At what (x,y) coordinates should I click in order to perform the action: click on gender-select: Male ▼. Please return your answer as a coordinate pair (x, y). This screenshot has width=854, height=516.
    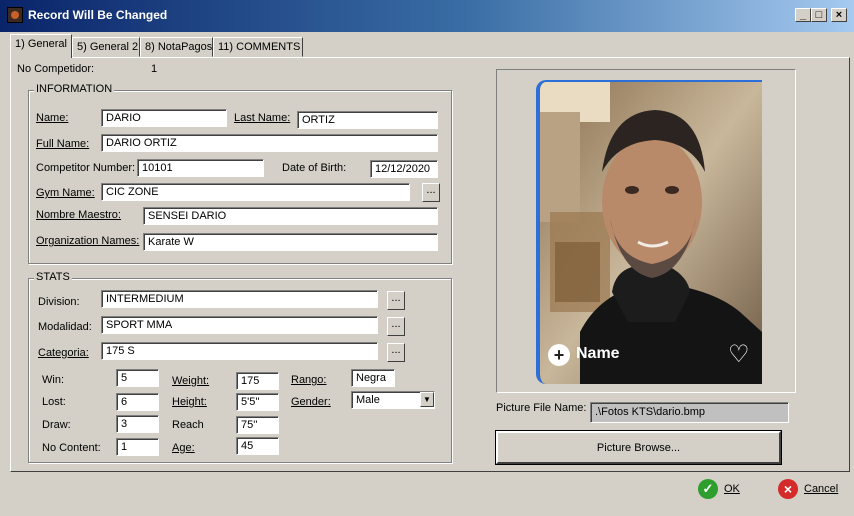
    Looking at the image, I should click on (393, 400).